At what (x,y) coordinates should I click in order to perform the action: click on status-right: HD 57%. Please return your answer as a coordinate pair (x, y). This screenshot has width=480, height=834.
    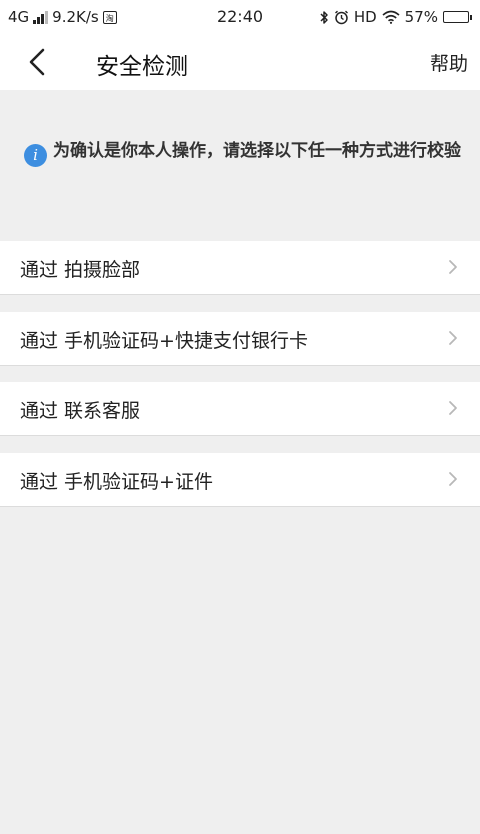
    Looking at the image, I should click on (395, 17).